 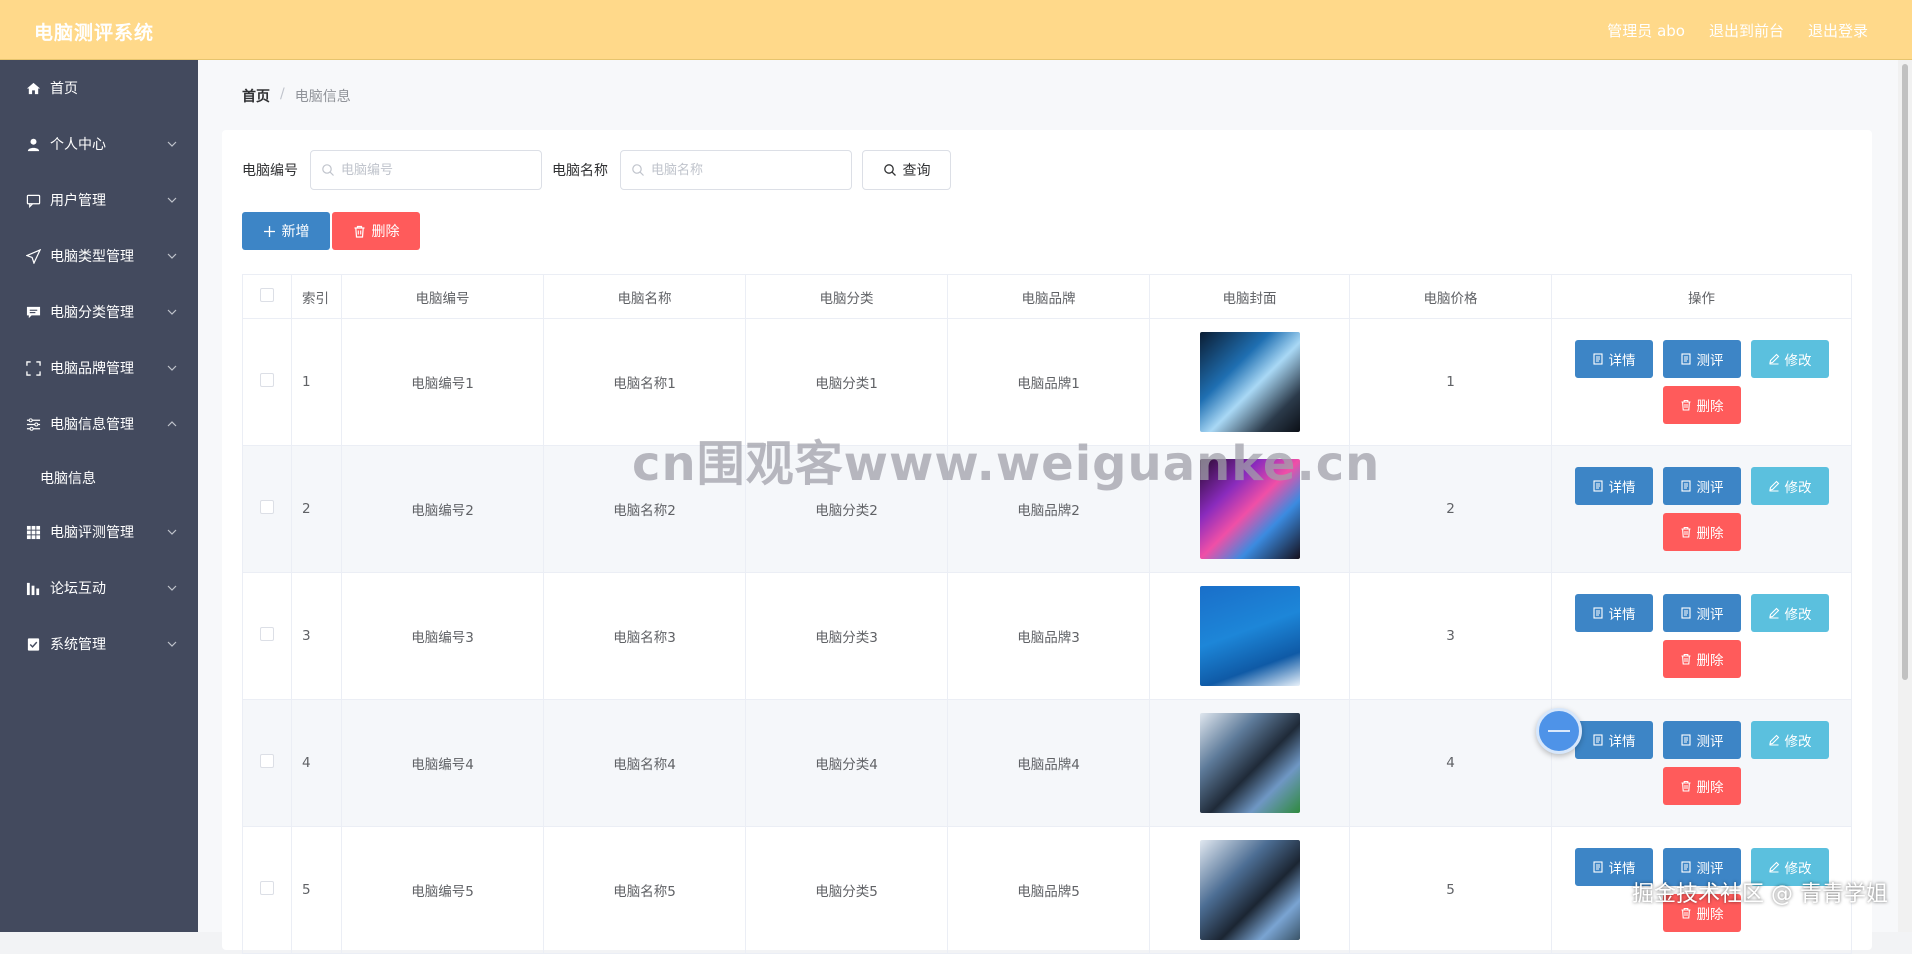 What do you see at coordinates (33, 644) in the screenshot?
I see `checklist-icon` at bounding box center [33, 644].